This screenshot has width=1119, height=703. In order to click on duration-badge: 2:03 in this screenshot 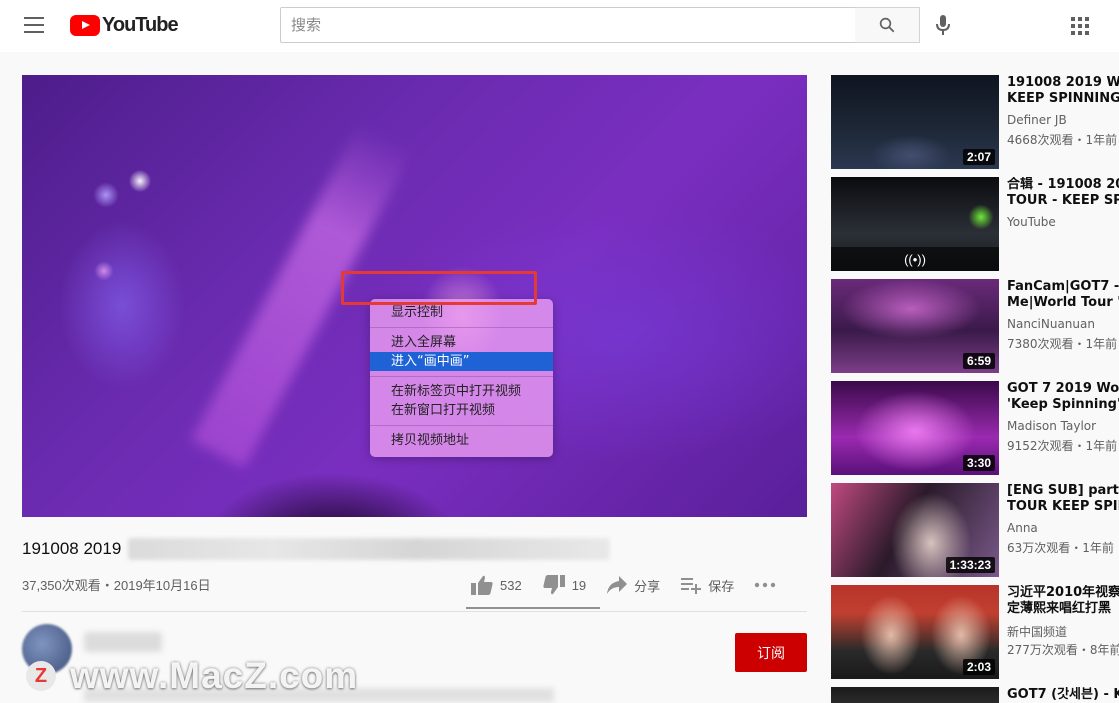, I will do `click(978, 667)`.